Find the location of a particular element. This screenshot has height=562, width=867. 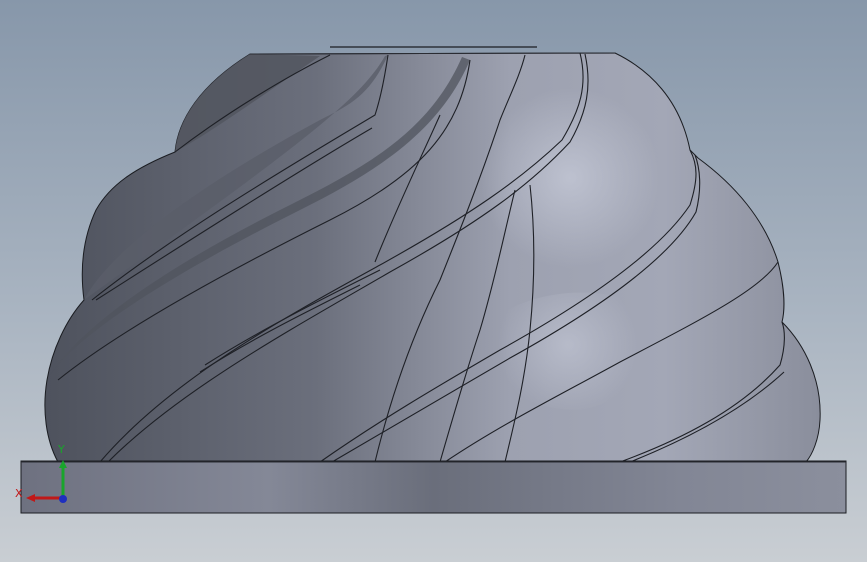

triad-x-label: X is located at coordinates (19, 493).